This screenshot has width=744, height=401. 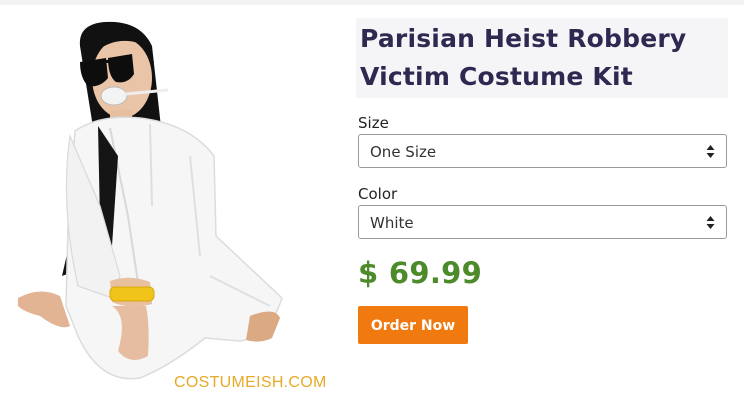 What do you see at coordinates (542, 222) in the screenshot?
I see `color-select: White` at bounding box center [542, 222].